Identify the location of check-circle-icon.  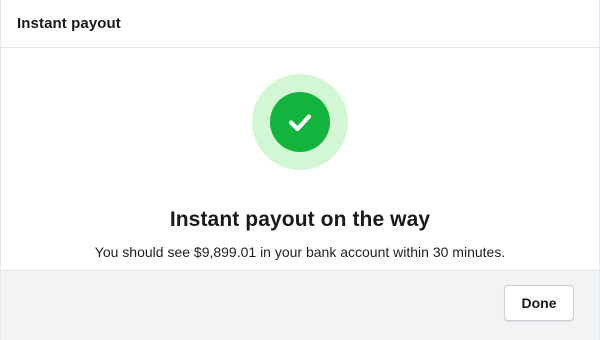
(300, 122).